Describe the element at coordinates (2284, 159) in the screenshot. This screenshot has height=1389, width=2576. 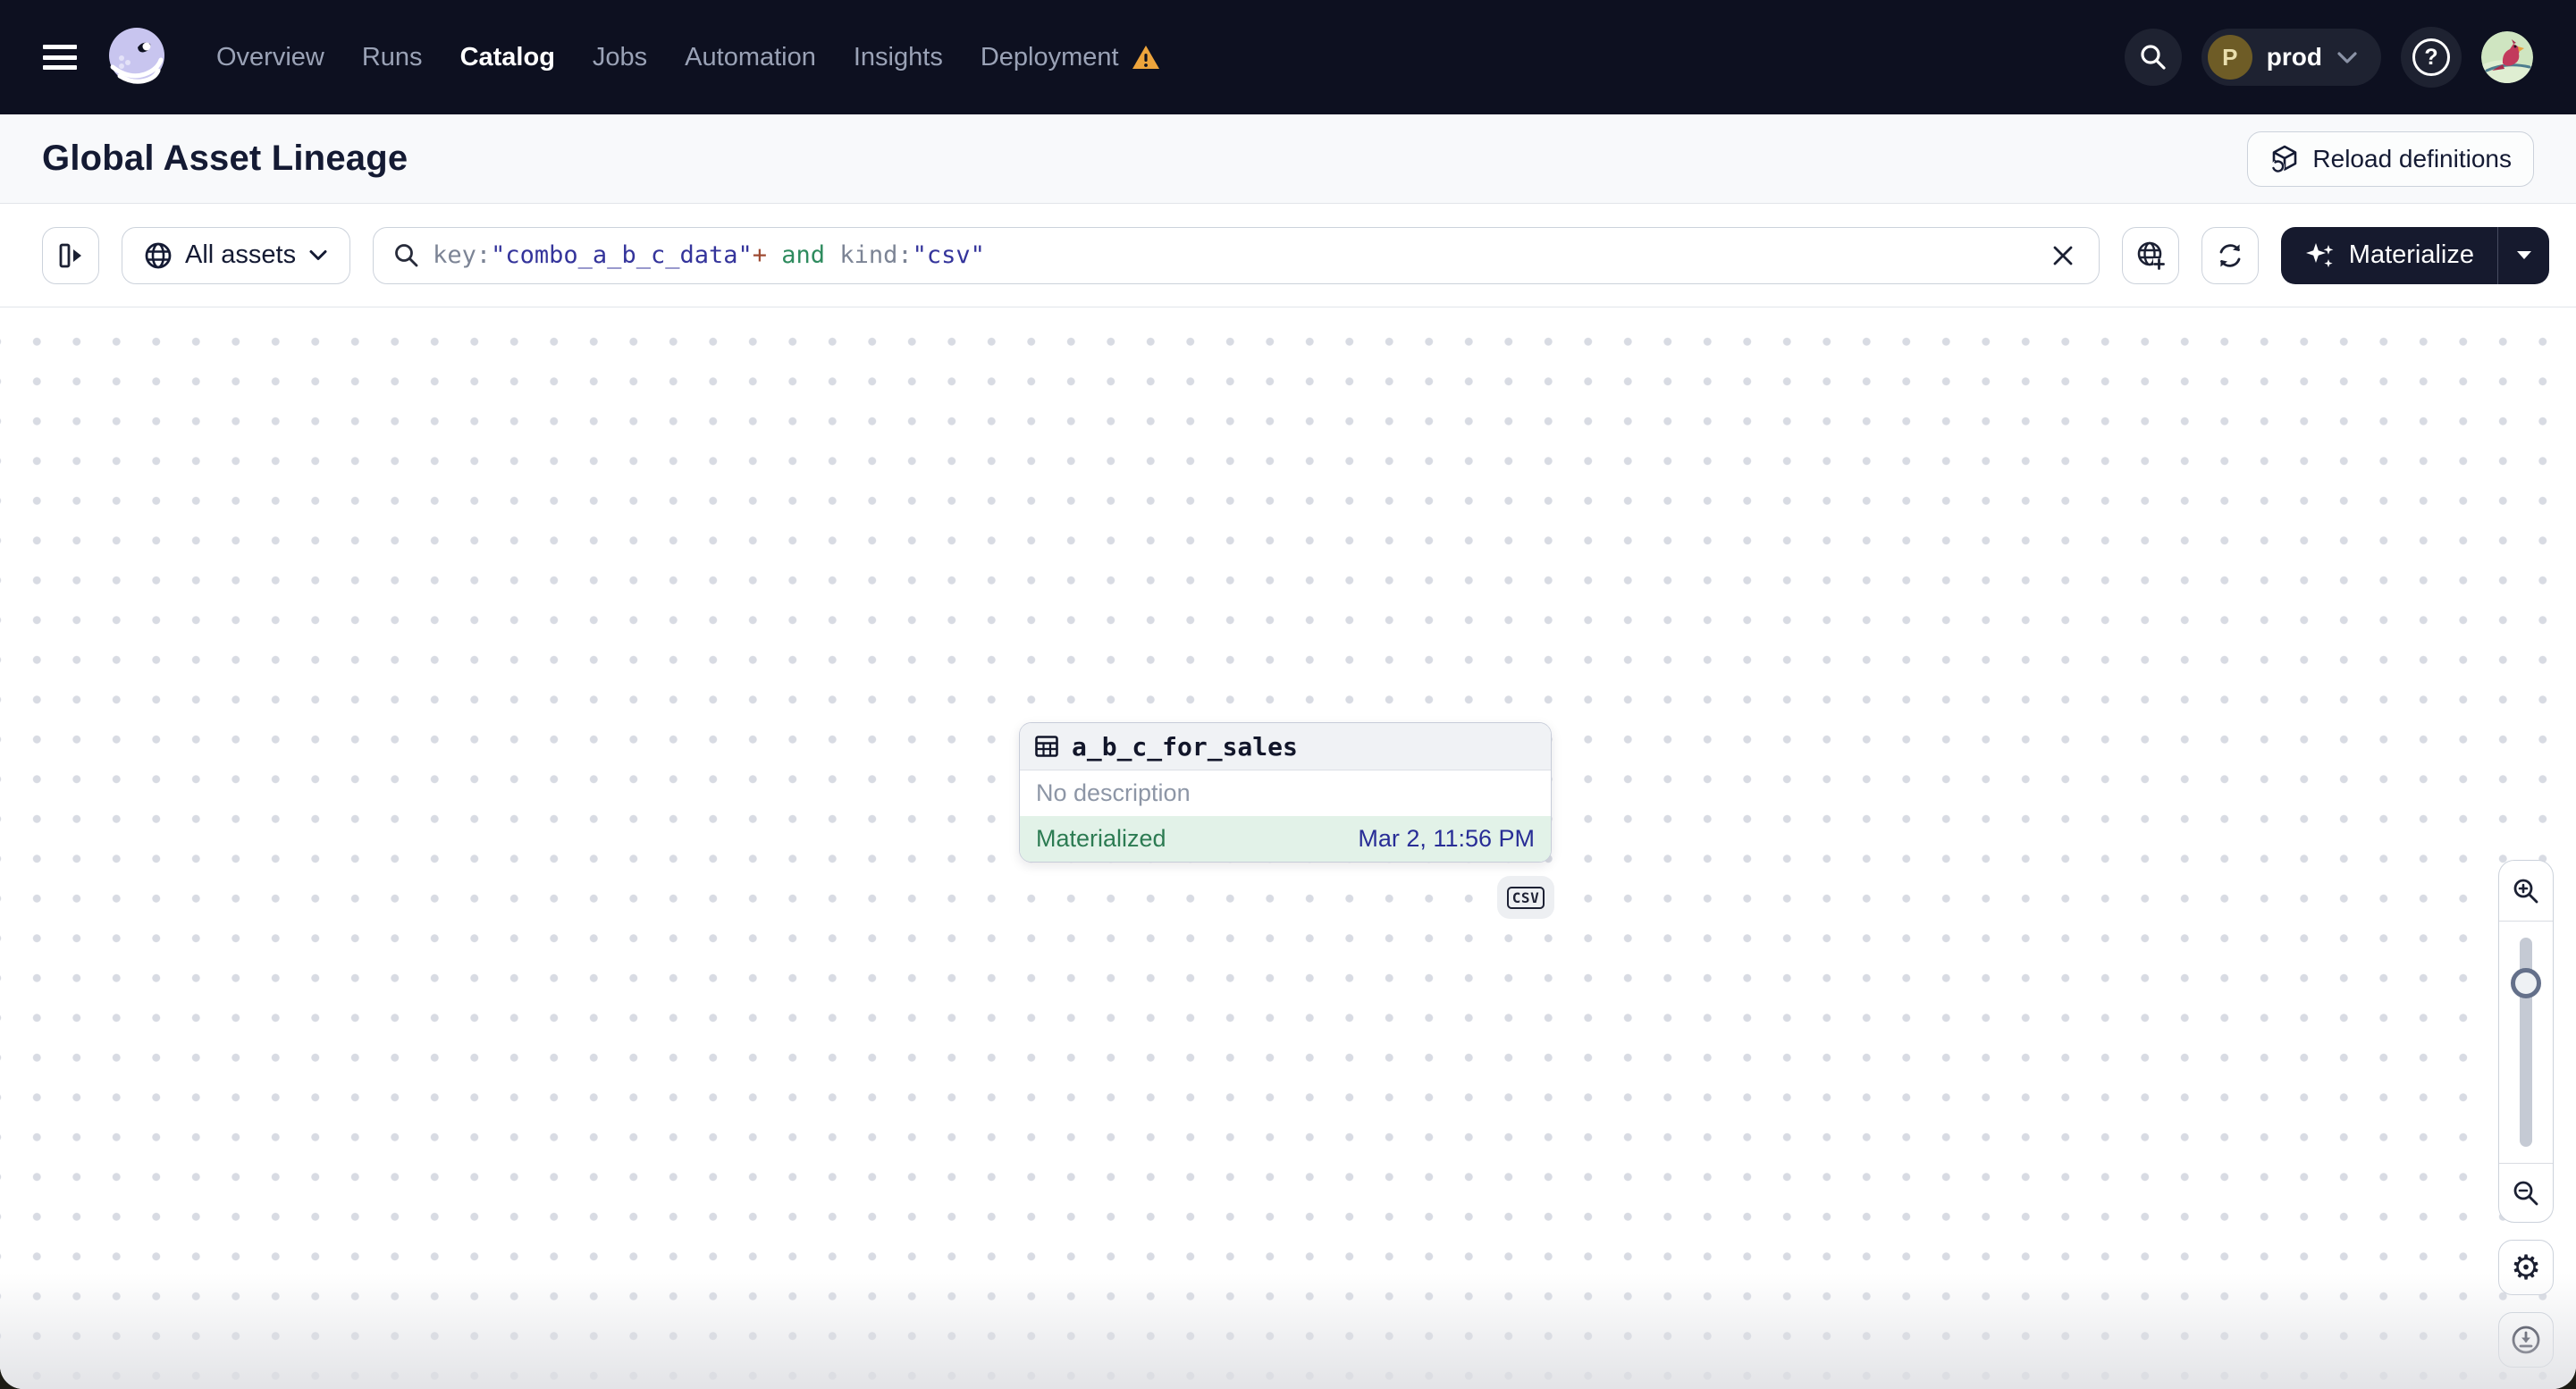
I see `cube-reload-icon` at that location.